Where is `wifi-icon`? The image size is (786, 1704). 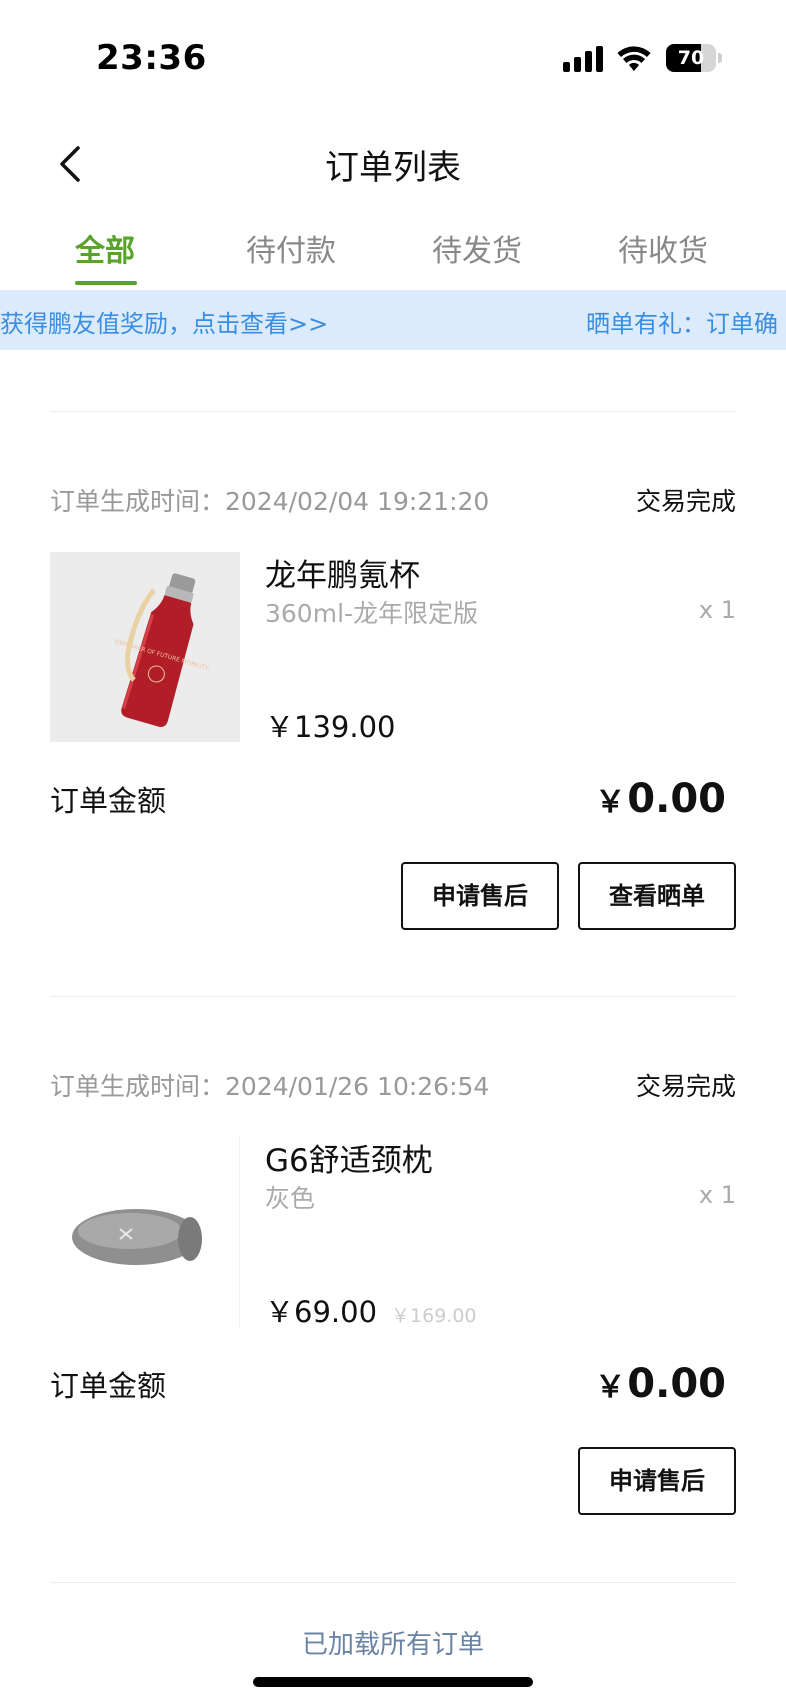
wifi-icon is located at coordinates (634, 58).